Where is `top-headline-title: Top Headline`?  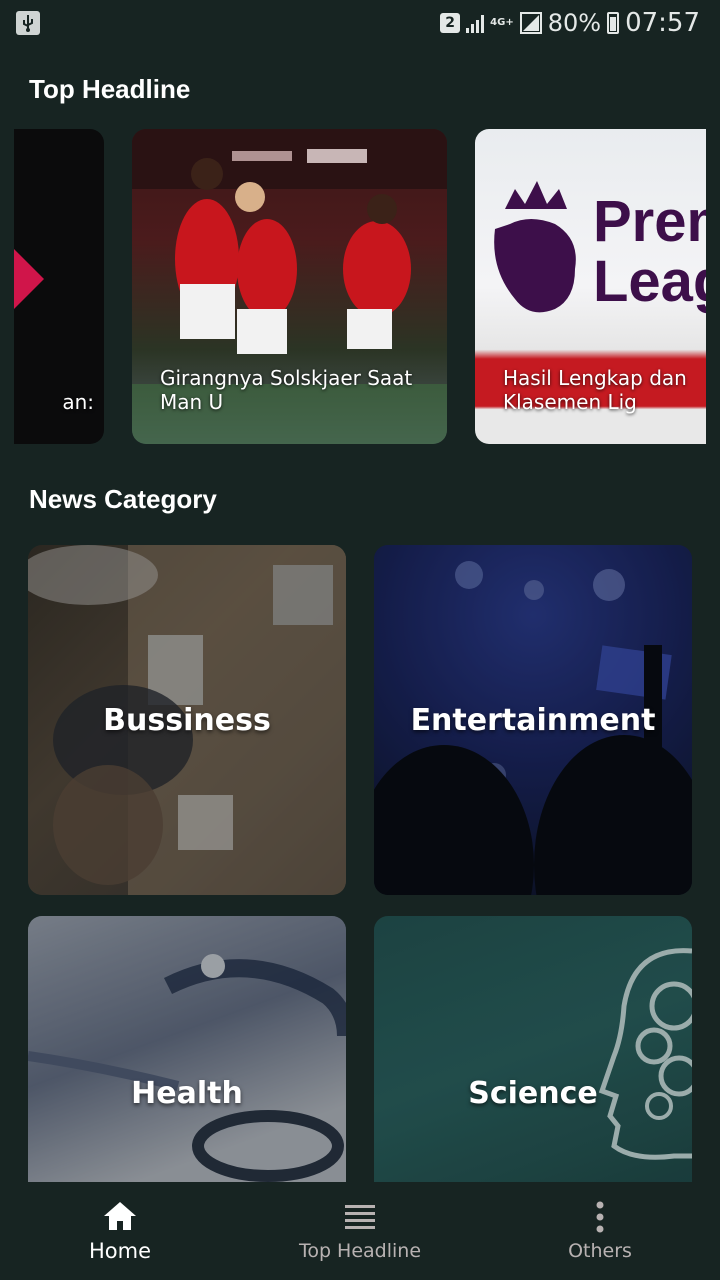 top-headline-title: Top Headline is located at coordinates (110, 89).